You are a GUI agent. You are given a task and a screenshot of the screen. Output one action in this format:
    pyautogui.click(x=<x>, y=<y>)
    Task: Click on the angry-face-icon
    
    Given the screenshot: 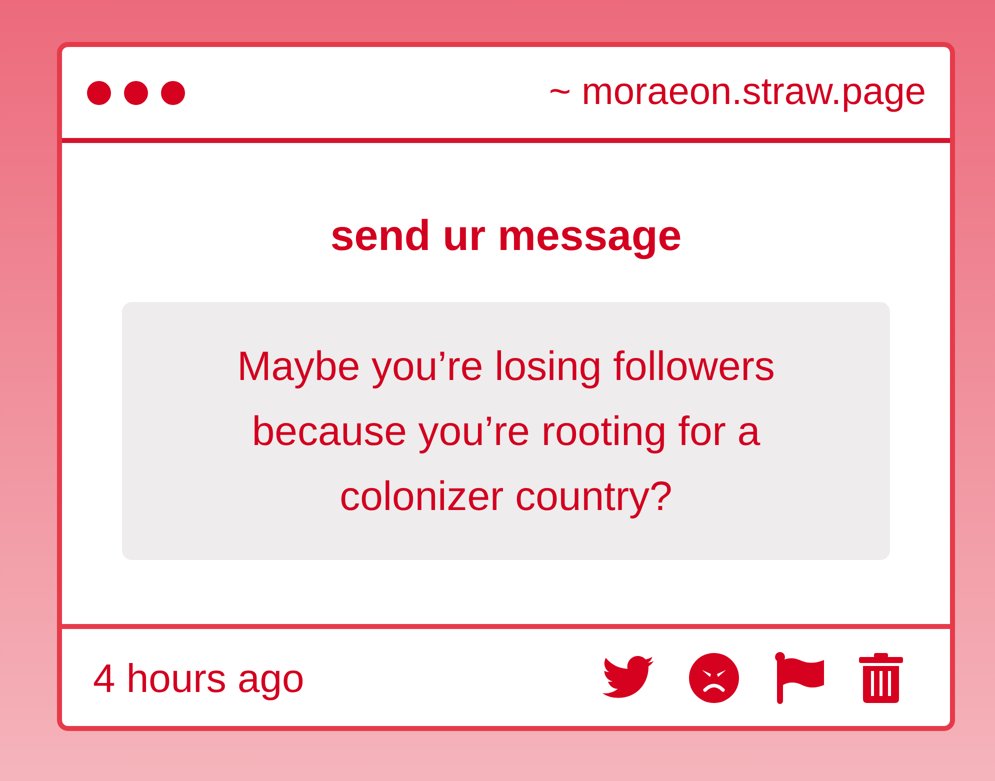 What is the action you would take?
    pyautogui.click(x=714, y=677)
    